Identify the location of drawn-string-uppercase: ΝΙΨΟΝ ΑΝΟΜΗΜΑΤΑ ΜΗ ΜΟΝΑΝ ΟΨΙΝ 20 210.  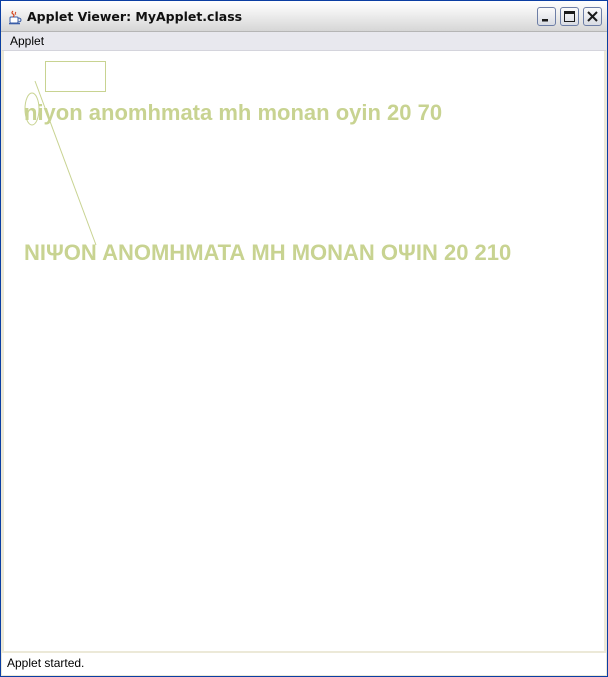
(267, 252).